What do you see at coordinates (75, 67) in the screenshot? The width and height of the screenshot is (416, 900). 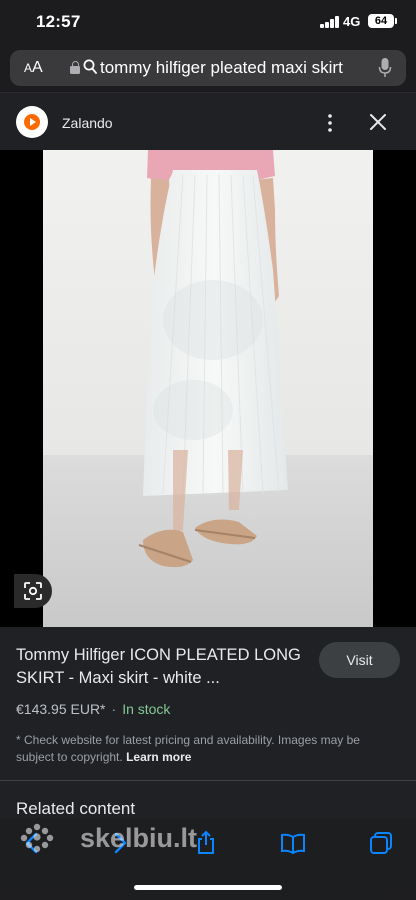 I see `lock-icon` at bounding box center [75, 67].